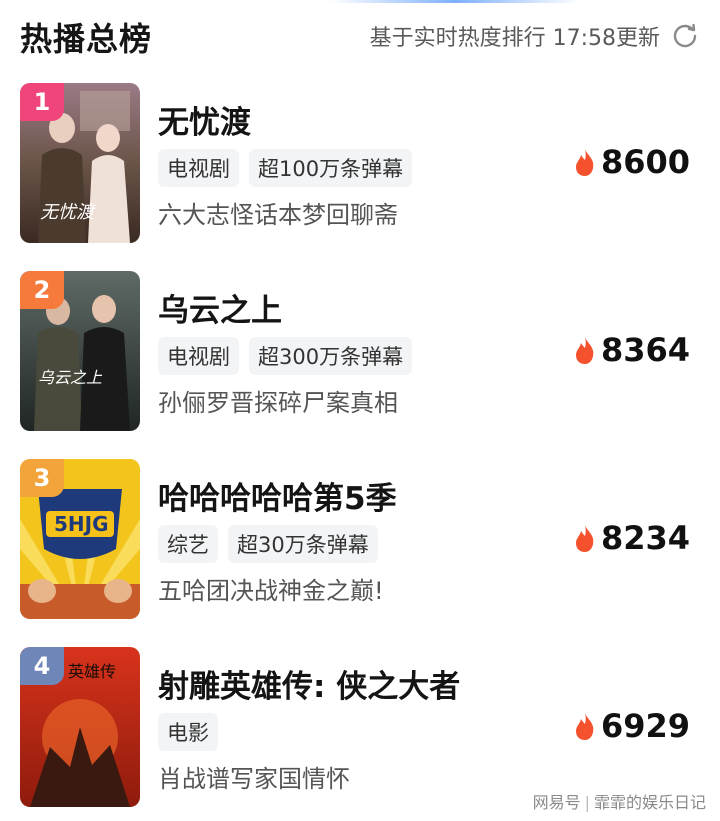 The height and width of the screenshot is (821, 720). I want to click on heat-value: 6929, so click(645, 726).